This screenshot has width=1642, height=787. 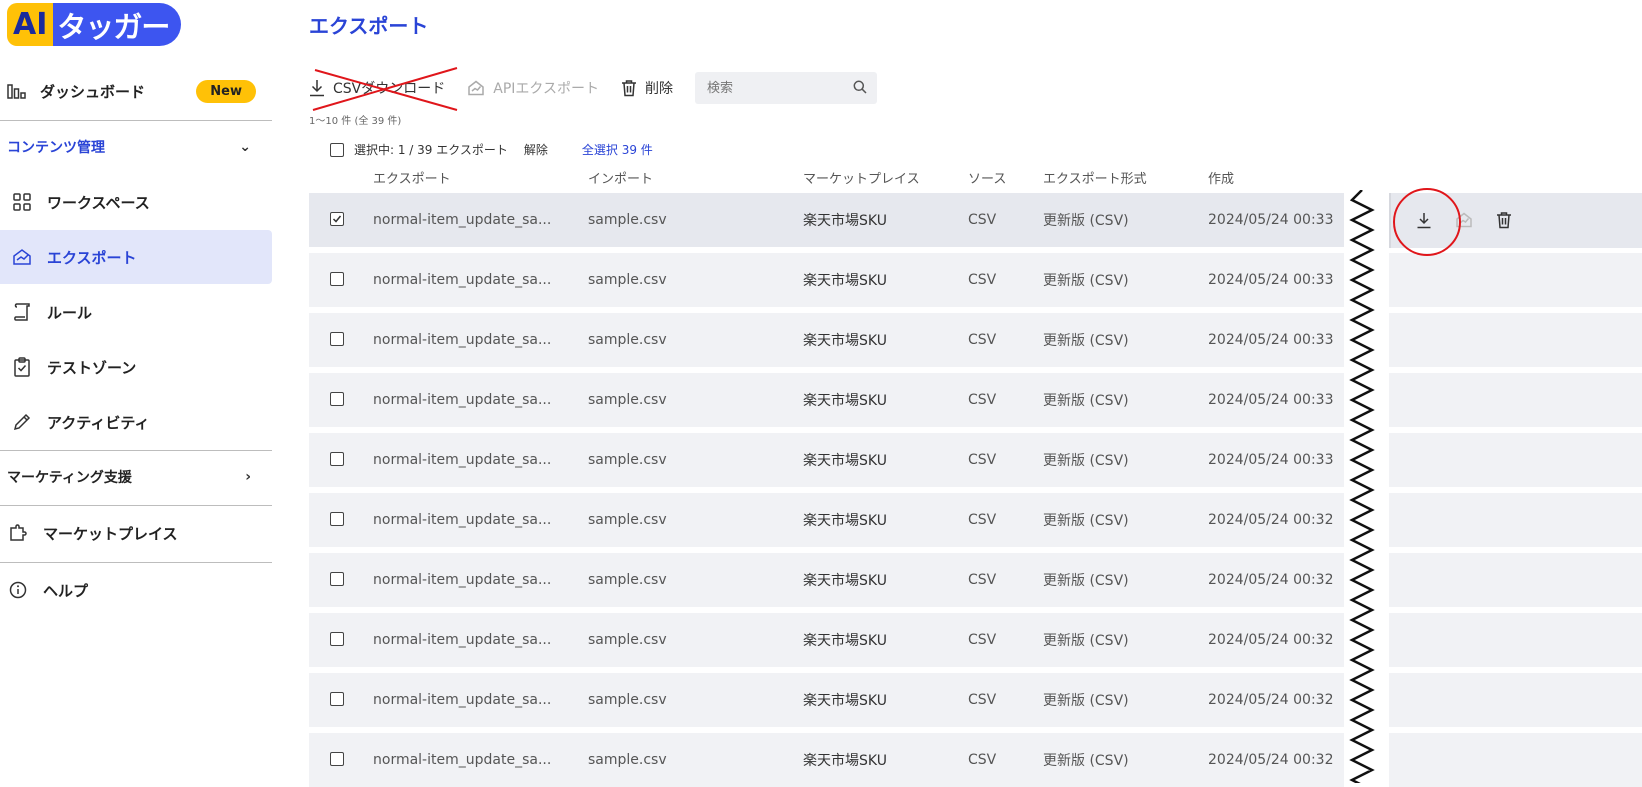 I want to click on select-all-link: 全選択 39 件, so click(x=617, y=149).